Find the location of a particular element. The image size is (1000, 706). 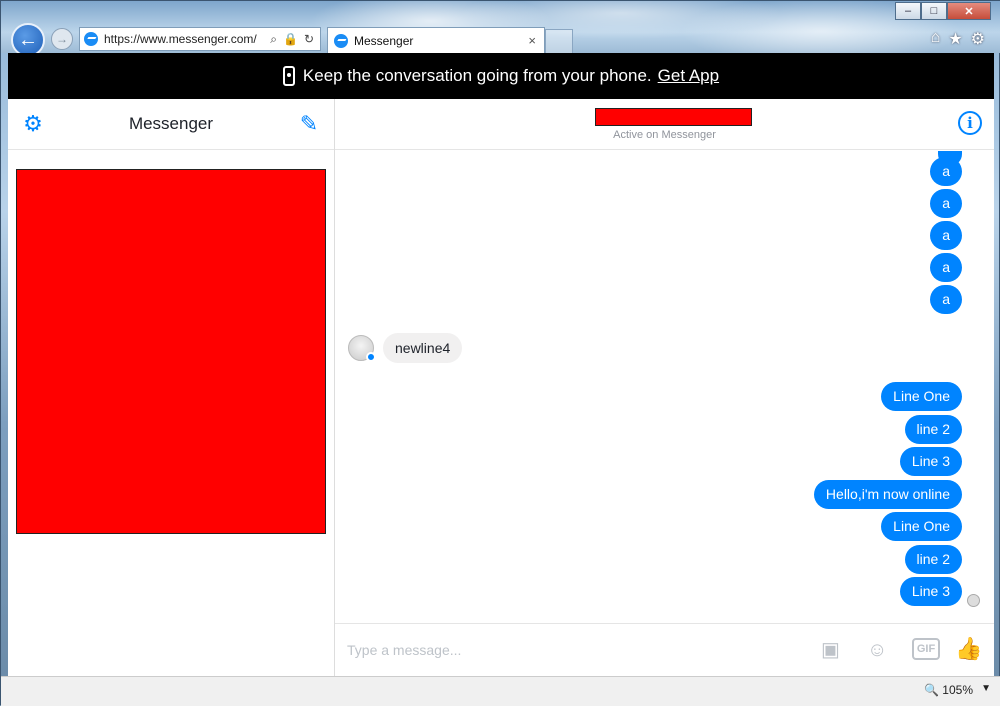

phone-icon is located at coordinates (288, 76).